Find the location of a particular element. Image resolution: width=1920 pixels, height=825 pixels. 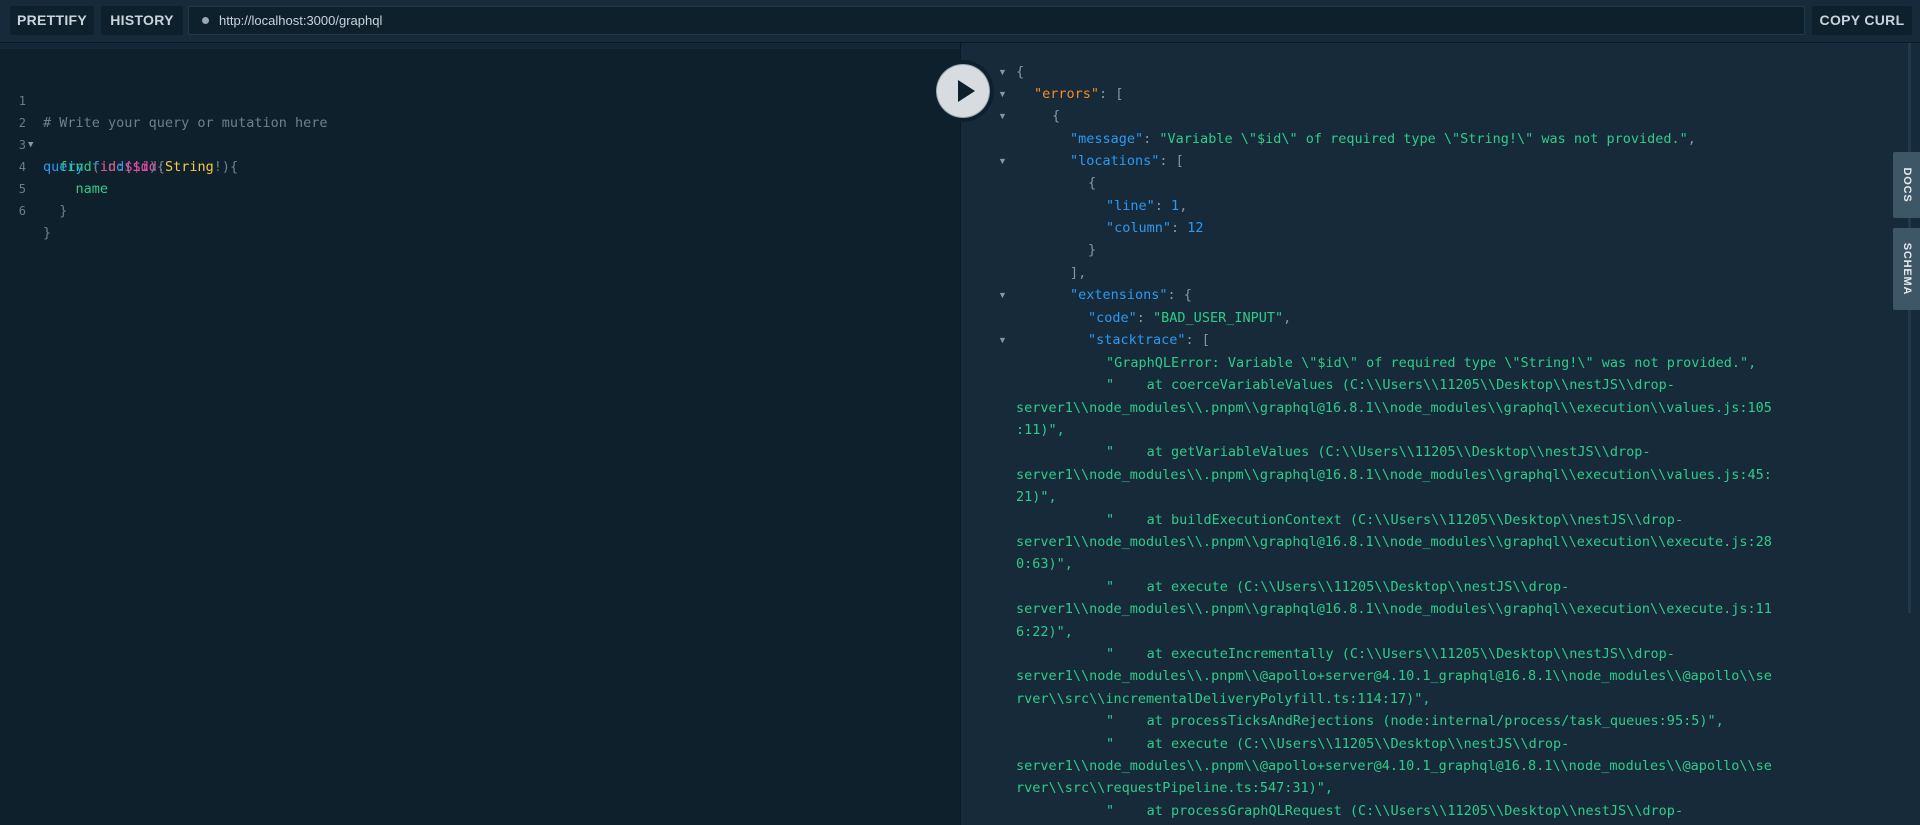

schema-tab: SCHEMA is located at coordinates (1906, 269).